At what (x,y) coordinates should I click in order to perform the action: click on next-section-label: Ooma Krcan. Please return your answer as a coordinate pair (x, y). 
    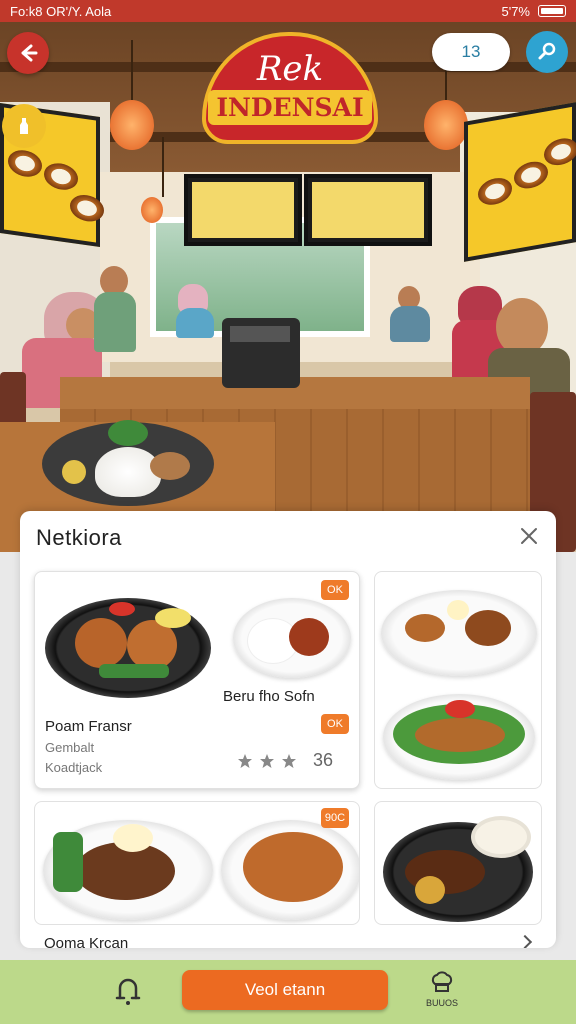
    Looking at the image, I should click on (86, 941).